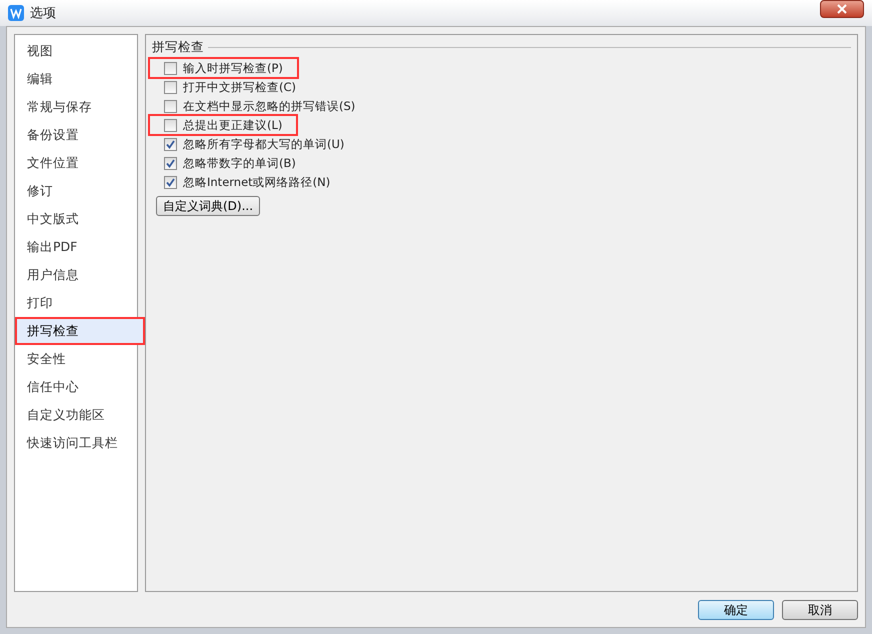 The width and height of the screenshot is (872, 634). What do you see at coordinates (76, 415) in the screenshot?
I see `sidebar-item: 自定义功能区` at bounding box center [76, 415].